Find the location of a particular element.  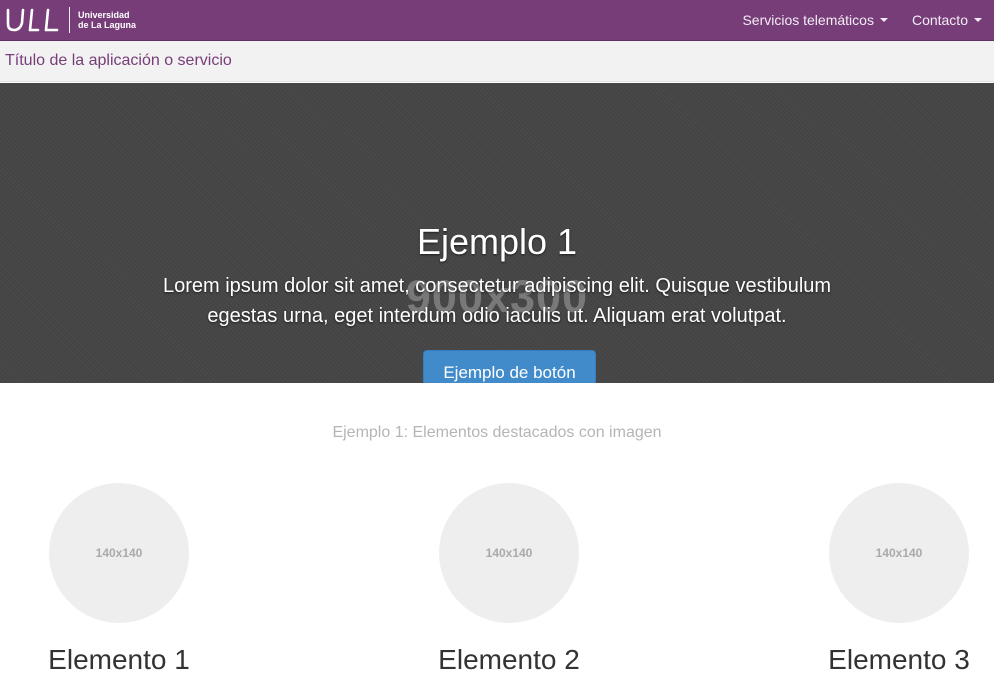

nav-menu: Servicios telemáticos Contacto is located at coordinates (862, 20).